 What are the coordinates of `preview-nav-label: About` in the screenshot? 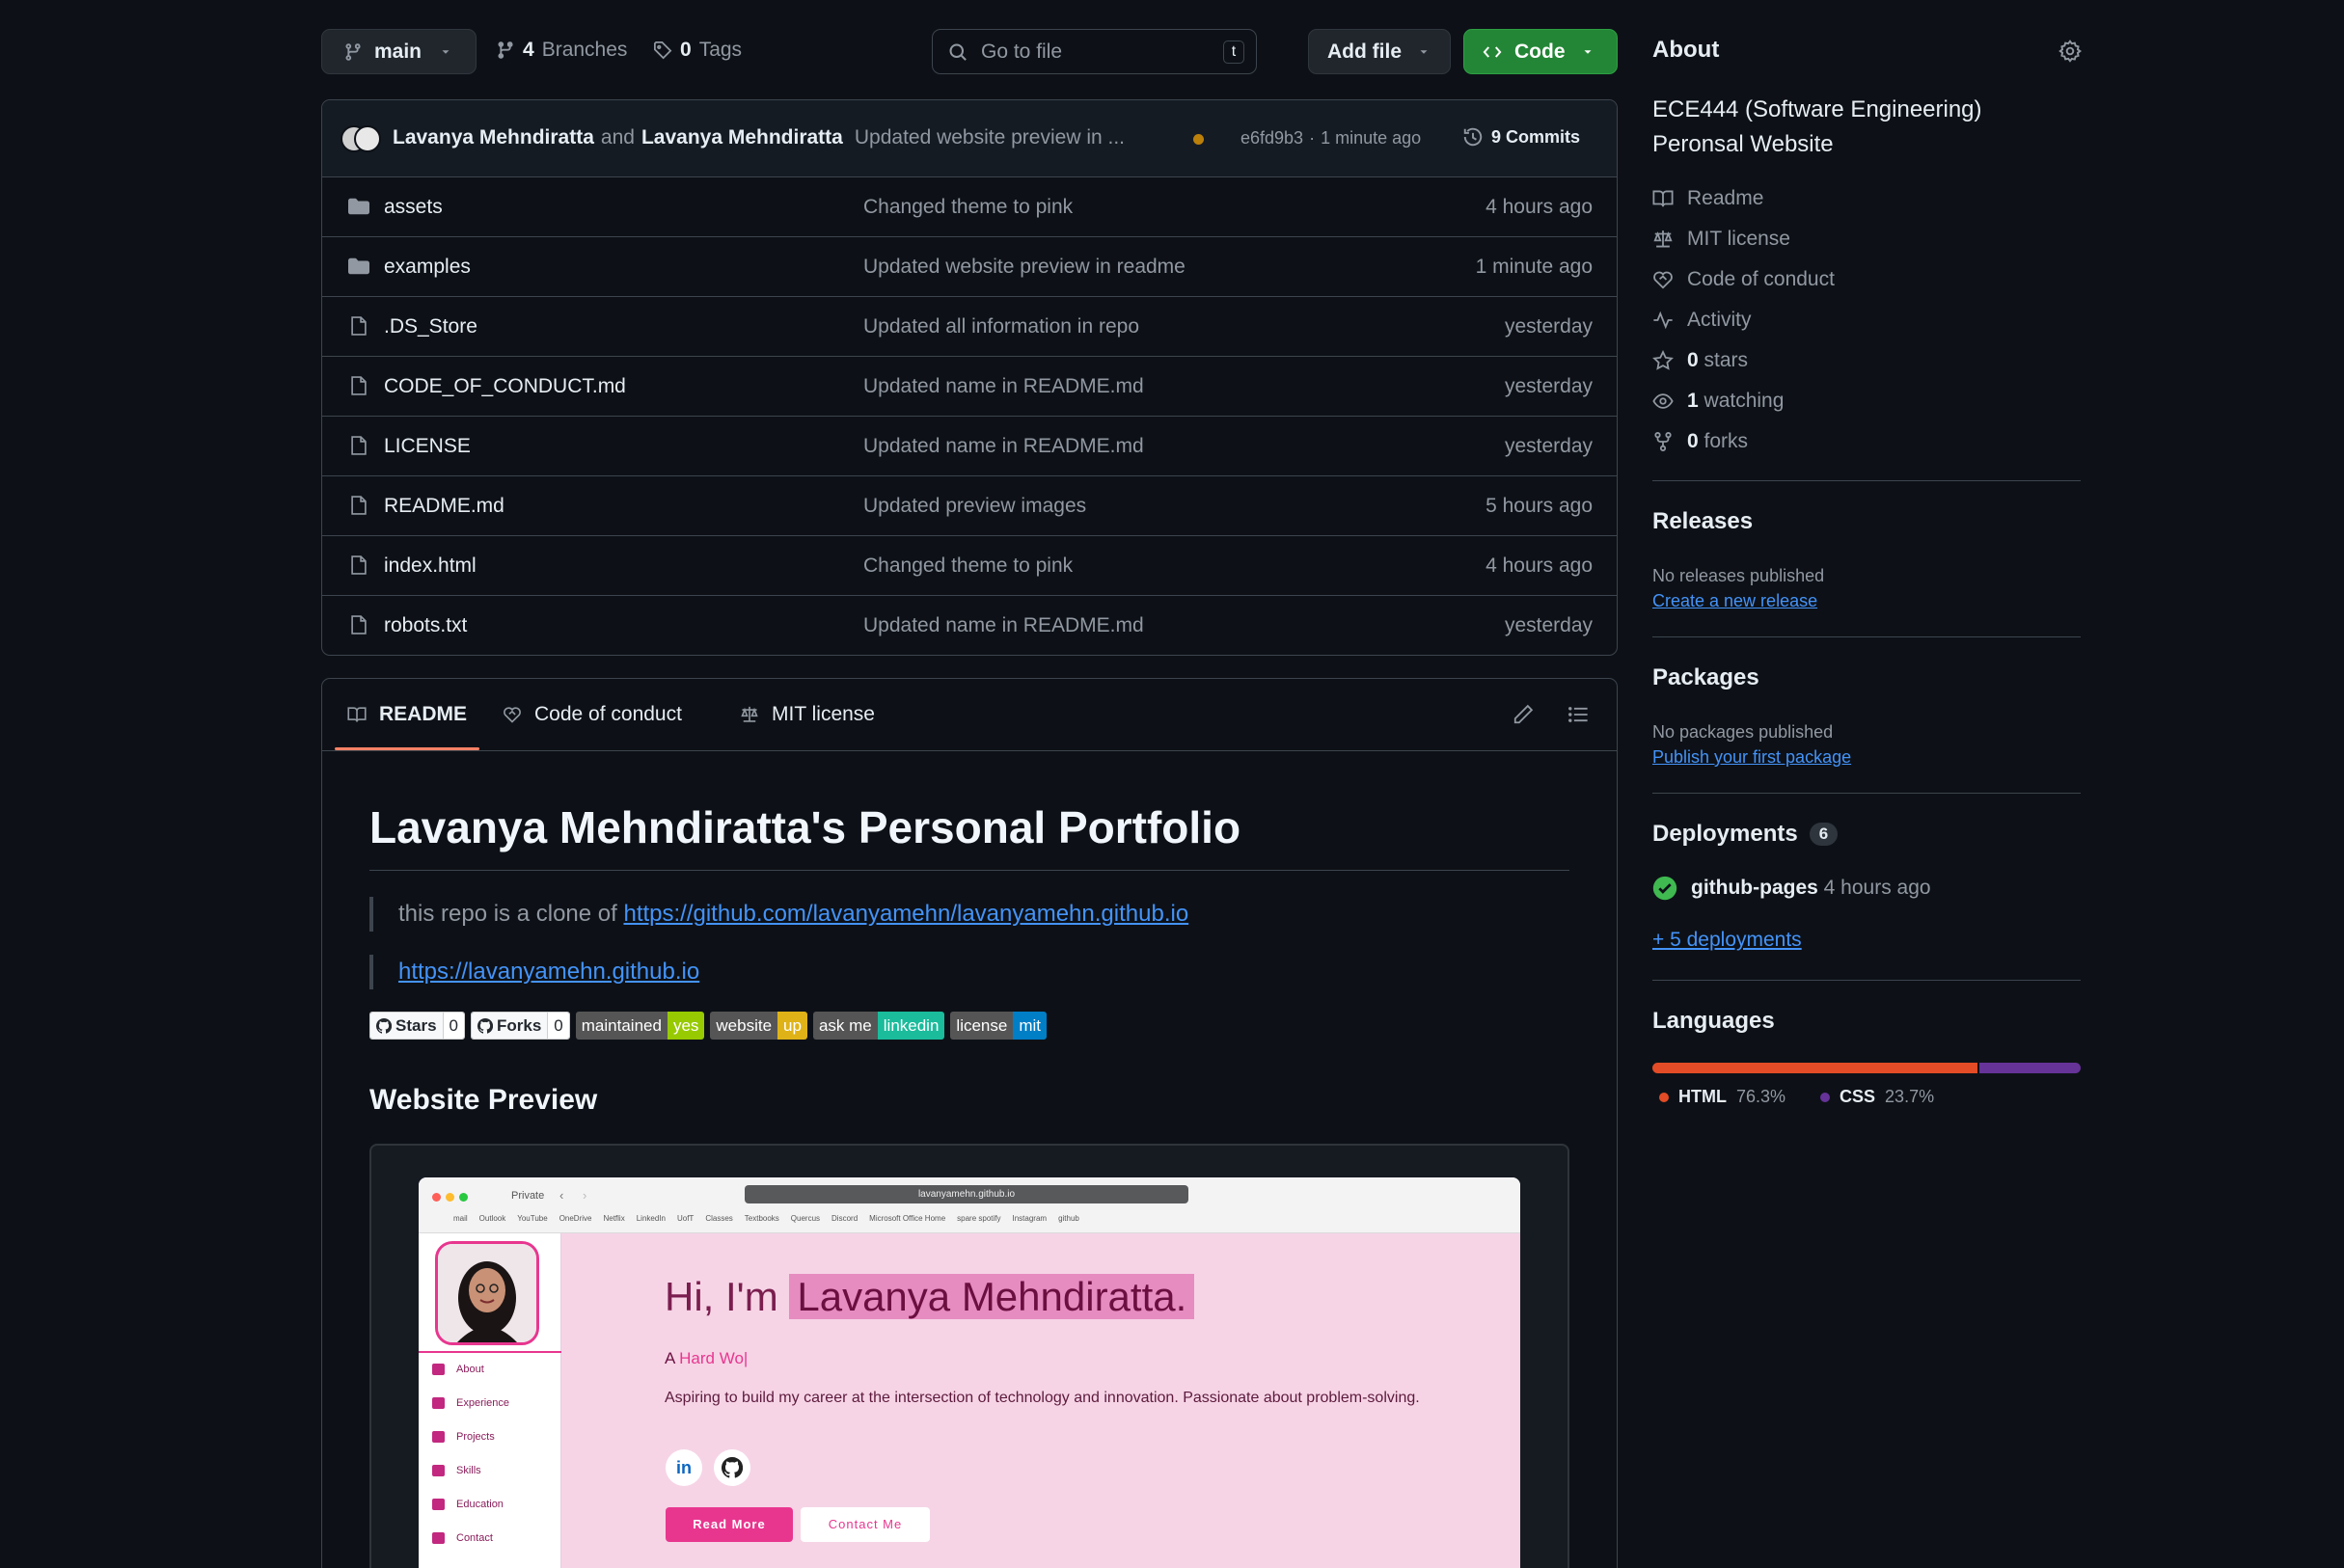 It's located at (470, 1369).